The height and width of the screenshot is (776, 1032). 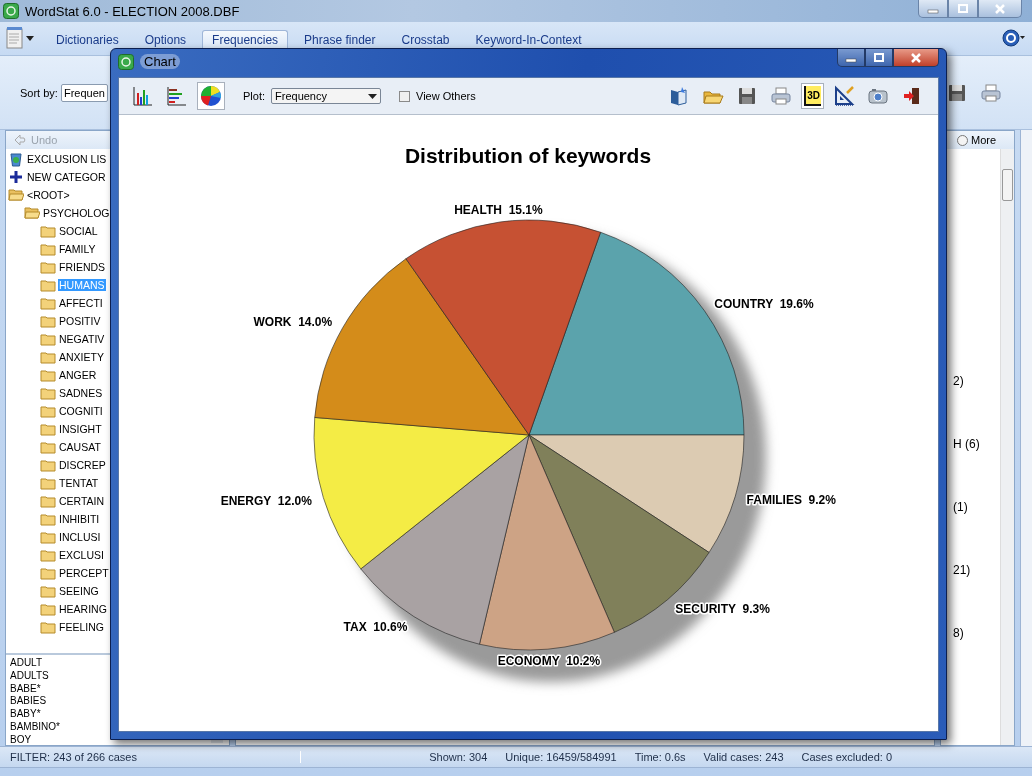 What do you see at coordinates (84, 573) in the screenshot?
I see `tree-item: PERCEPT` at bounding box center [84, 573].